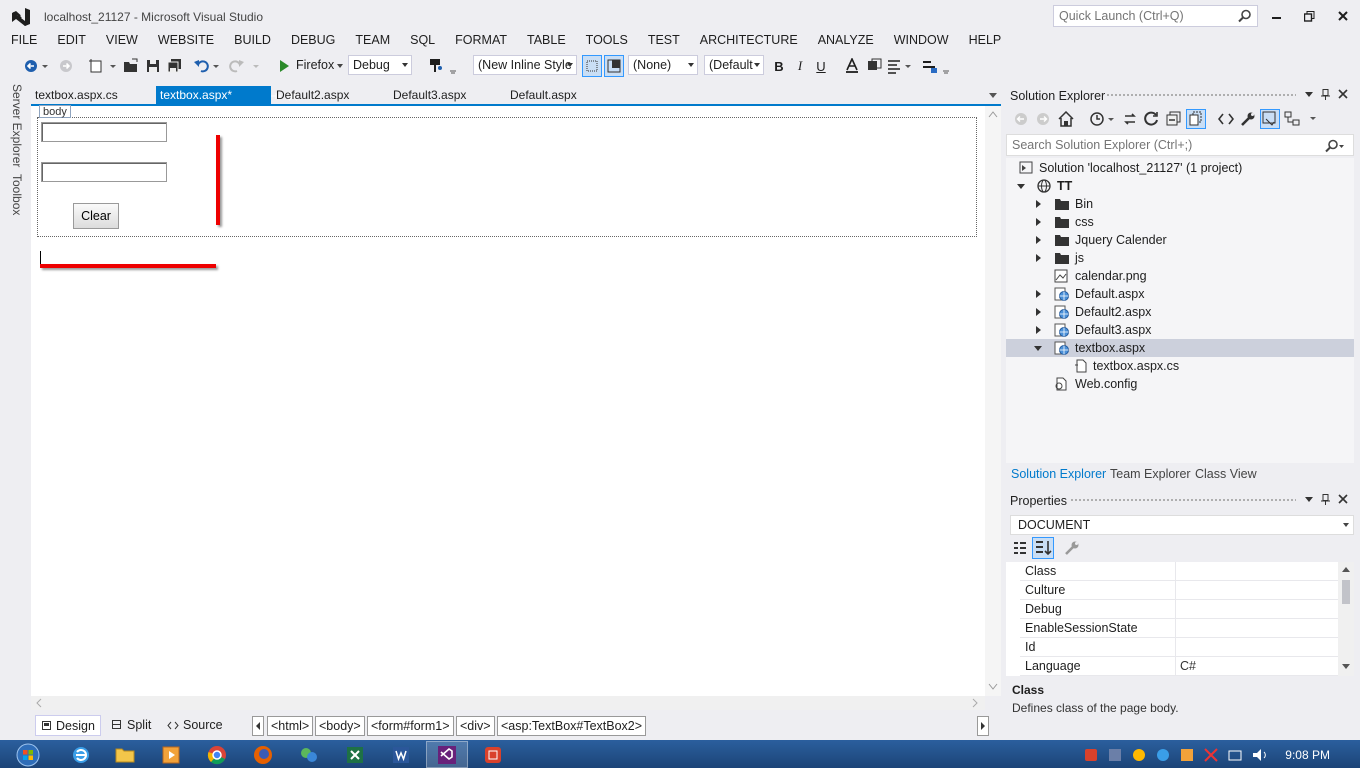  I want to click on menu-edit: EDIT, so click(69, 42).